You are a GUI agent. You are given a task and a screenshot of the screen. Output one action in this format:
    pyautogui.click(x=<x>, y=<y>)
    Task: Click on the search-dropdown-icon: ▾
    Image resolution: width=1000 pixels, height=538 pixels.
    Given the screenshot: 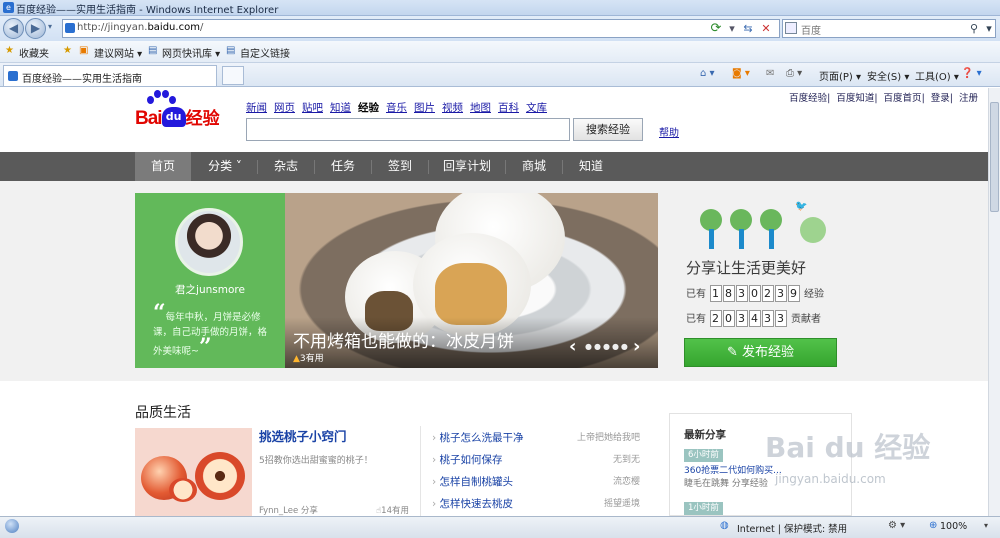 What is the action you would take?
    pyautogui.click(x=989, y=29)
    